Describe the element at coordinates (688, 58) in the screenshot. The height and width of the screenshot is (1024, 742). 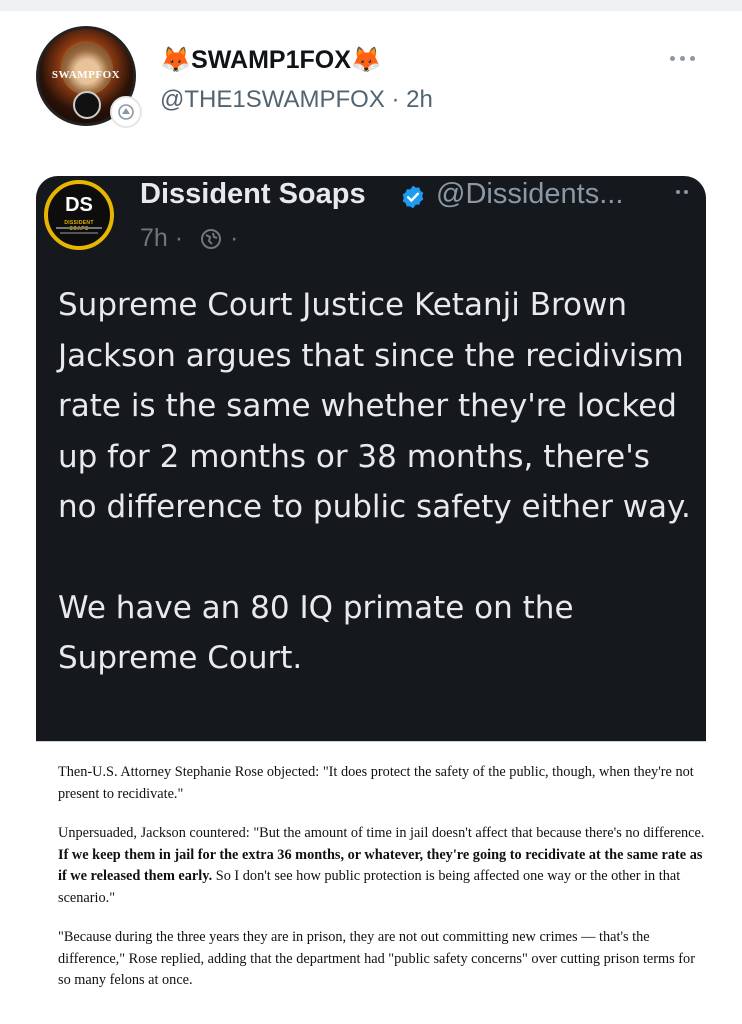
I see `more-icon` at that location.